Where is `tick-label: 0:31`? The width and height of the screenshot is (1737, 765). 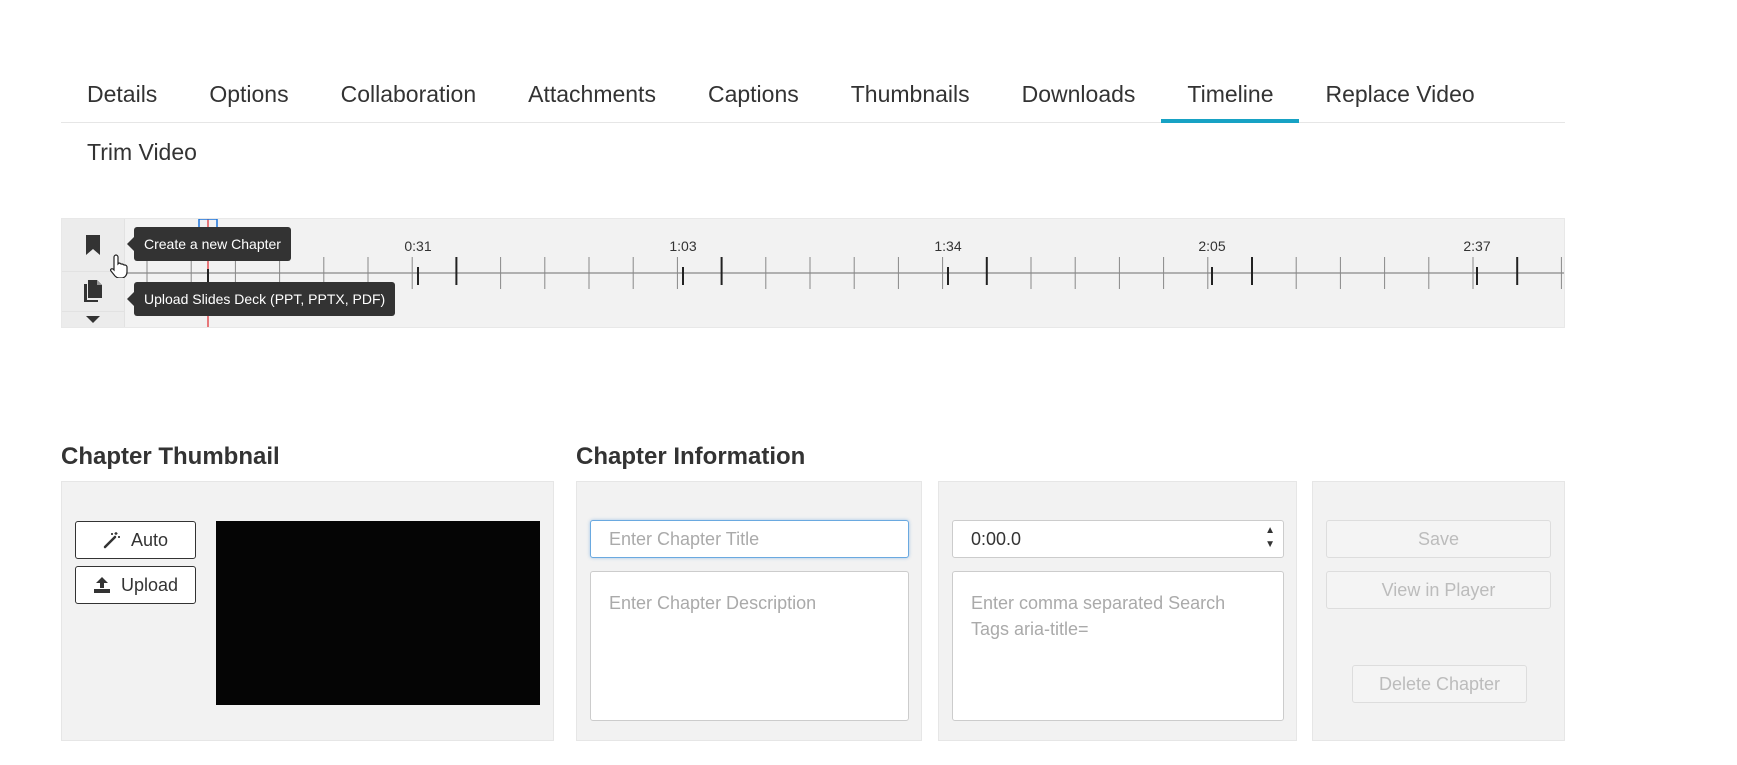
tick-label: 0:31 is located at coordinates (417, 246).